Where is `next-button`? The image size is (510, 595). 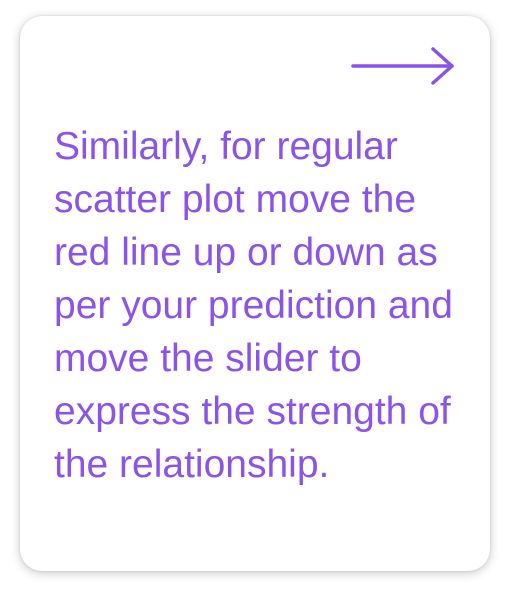 next-button is located at coordinates (404, 66).